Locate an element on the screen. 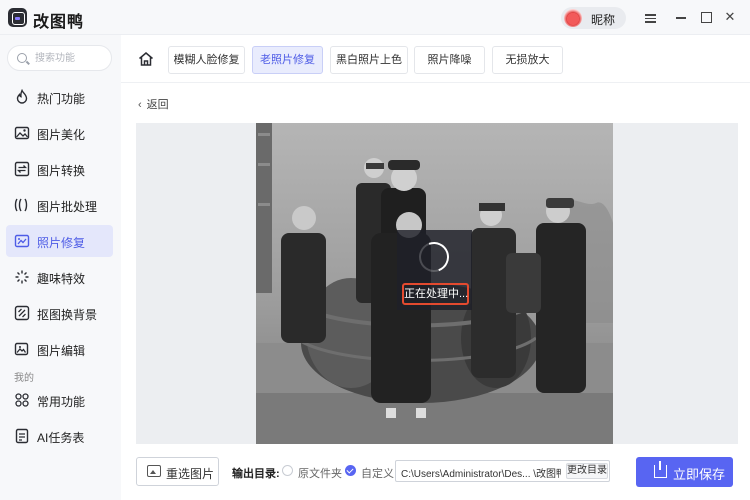 Image resolution: width=750 pixels, height=500 pixels. sparkle-icon is located at coordinates (22, 277).